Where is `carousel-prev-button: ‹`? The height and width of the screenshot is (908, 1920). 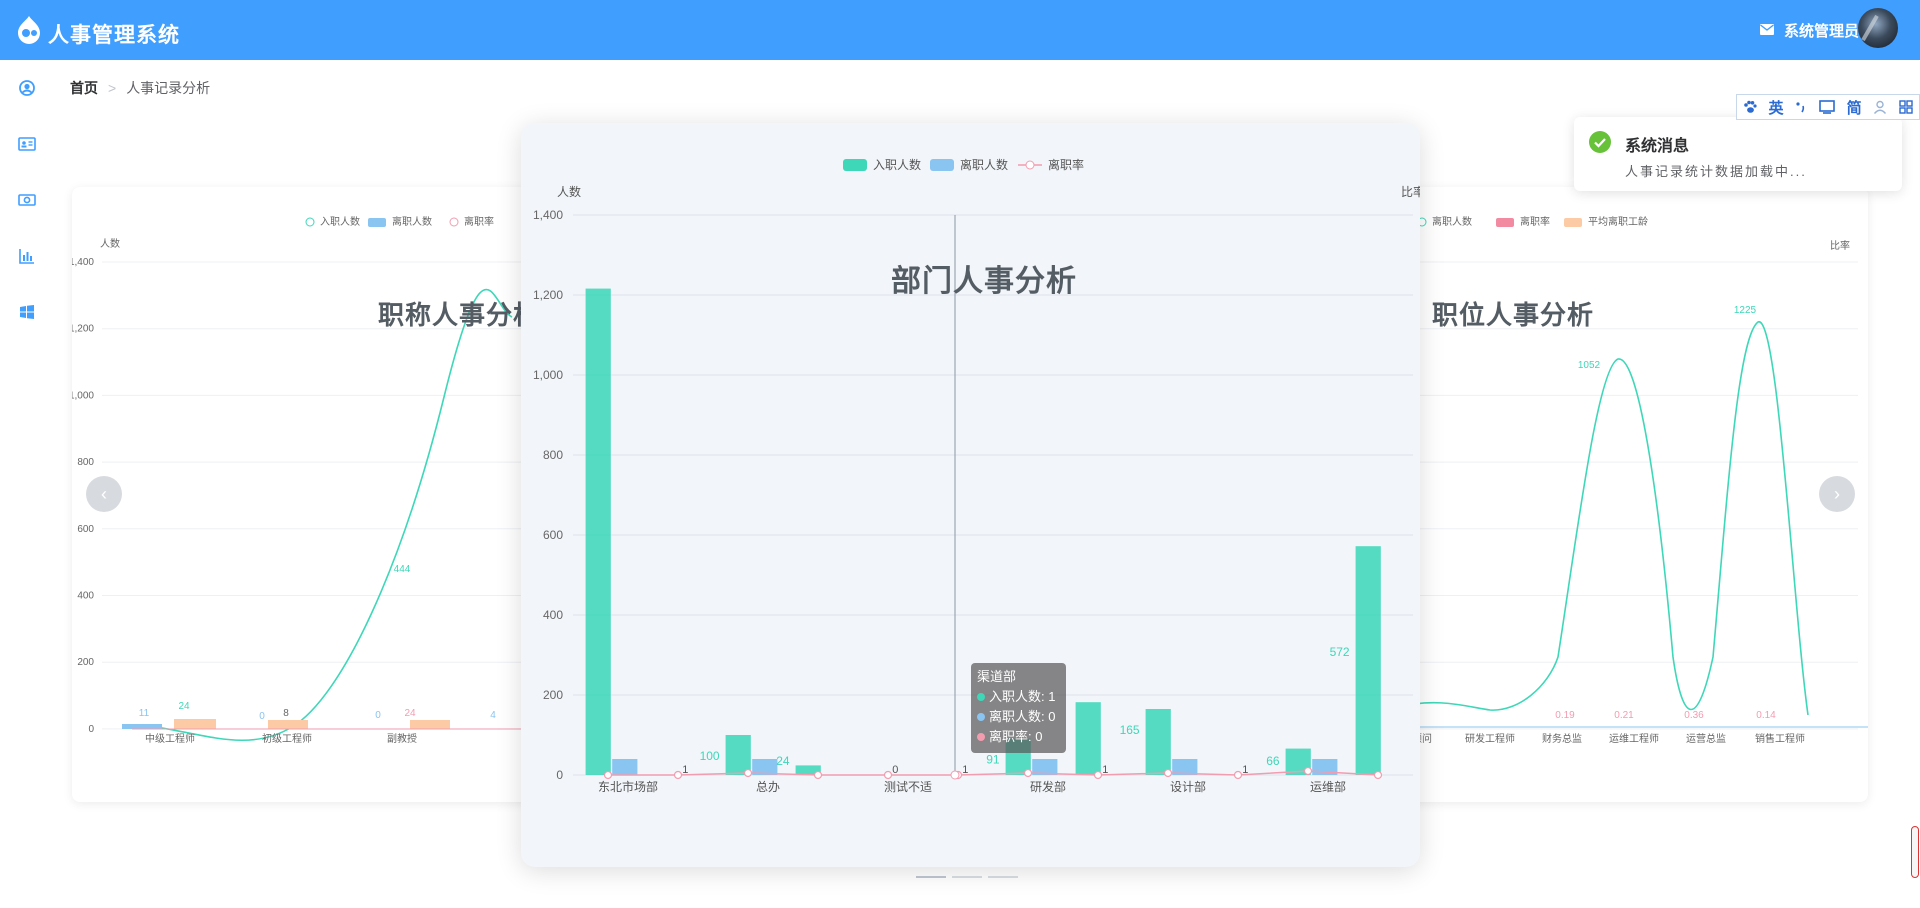
carousel-prev-button: ‹ is located at coordinates (104, 494).